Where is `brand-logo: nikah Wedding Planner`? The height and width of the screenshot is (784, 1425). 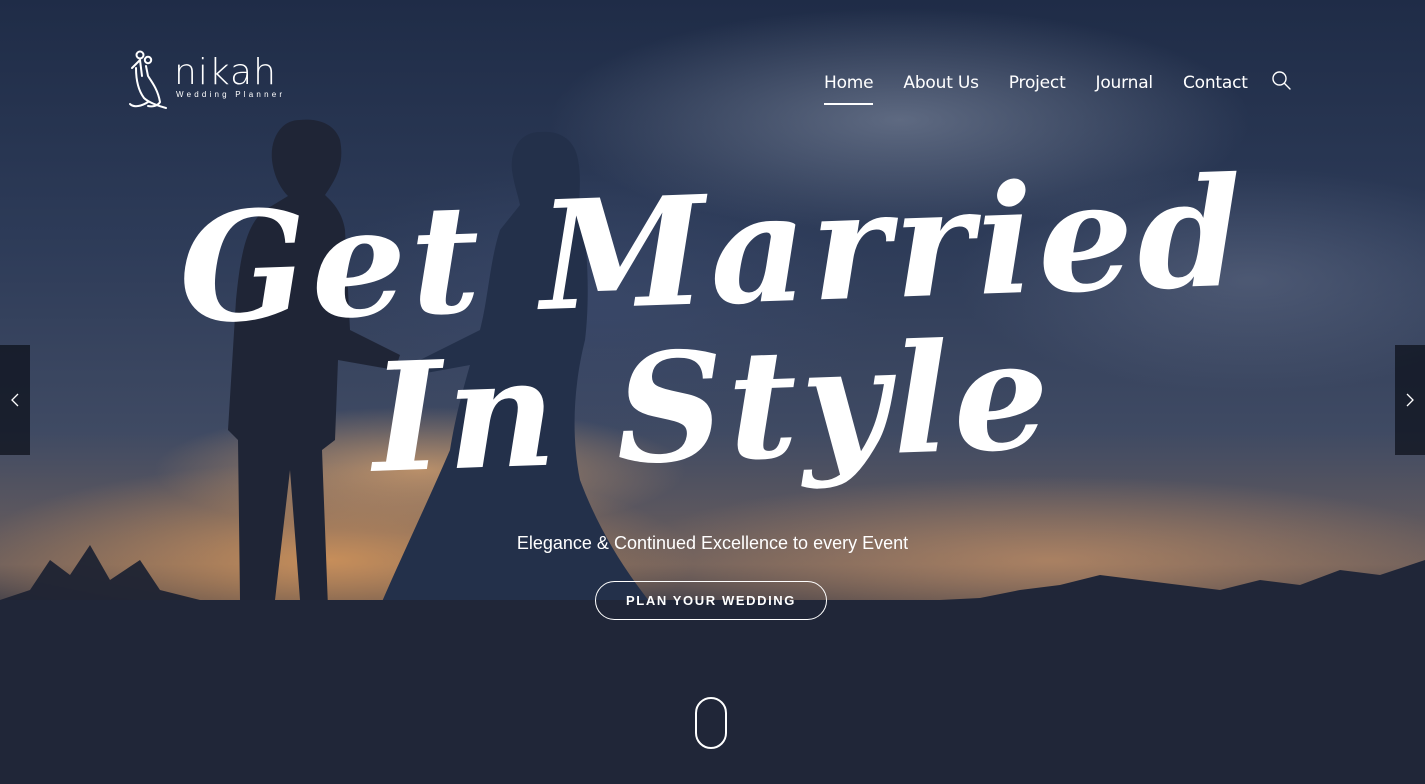
brand-logo: nikah Wedding Planner is located at coordinates (206, 80).